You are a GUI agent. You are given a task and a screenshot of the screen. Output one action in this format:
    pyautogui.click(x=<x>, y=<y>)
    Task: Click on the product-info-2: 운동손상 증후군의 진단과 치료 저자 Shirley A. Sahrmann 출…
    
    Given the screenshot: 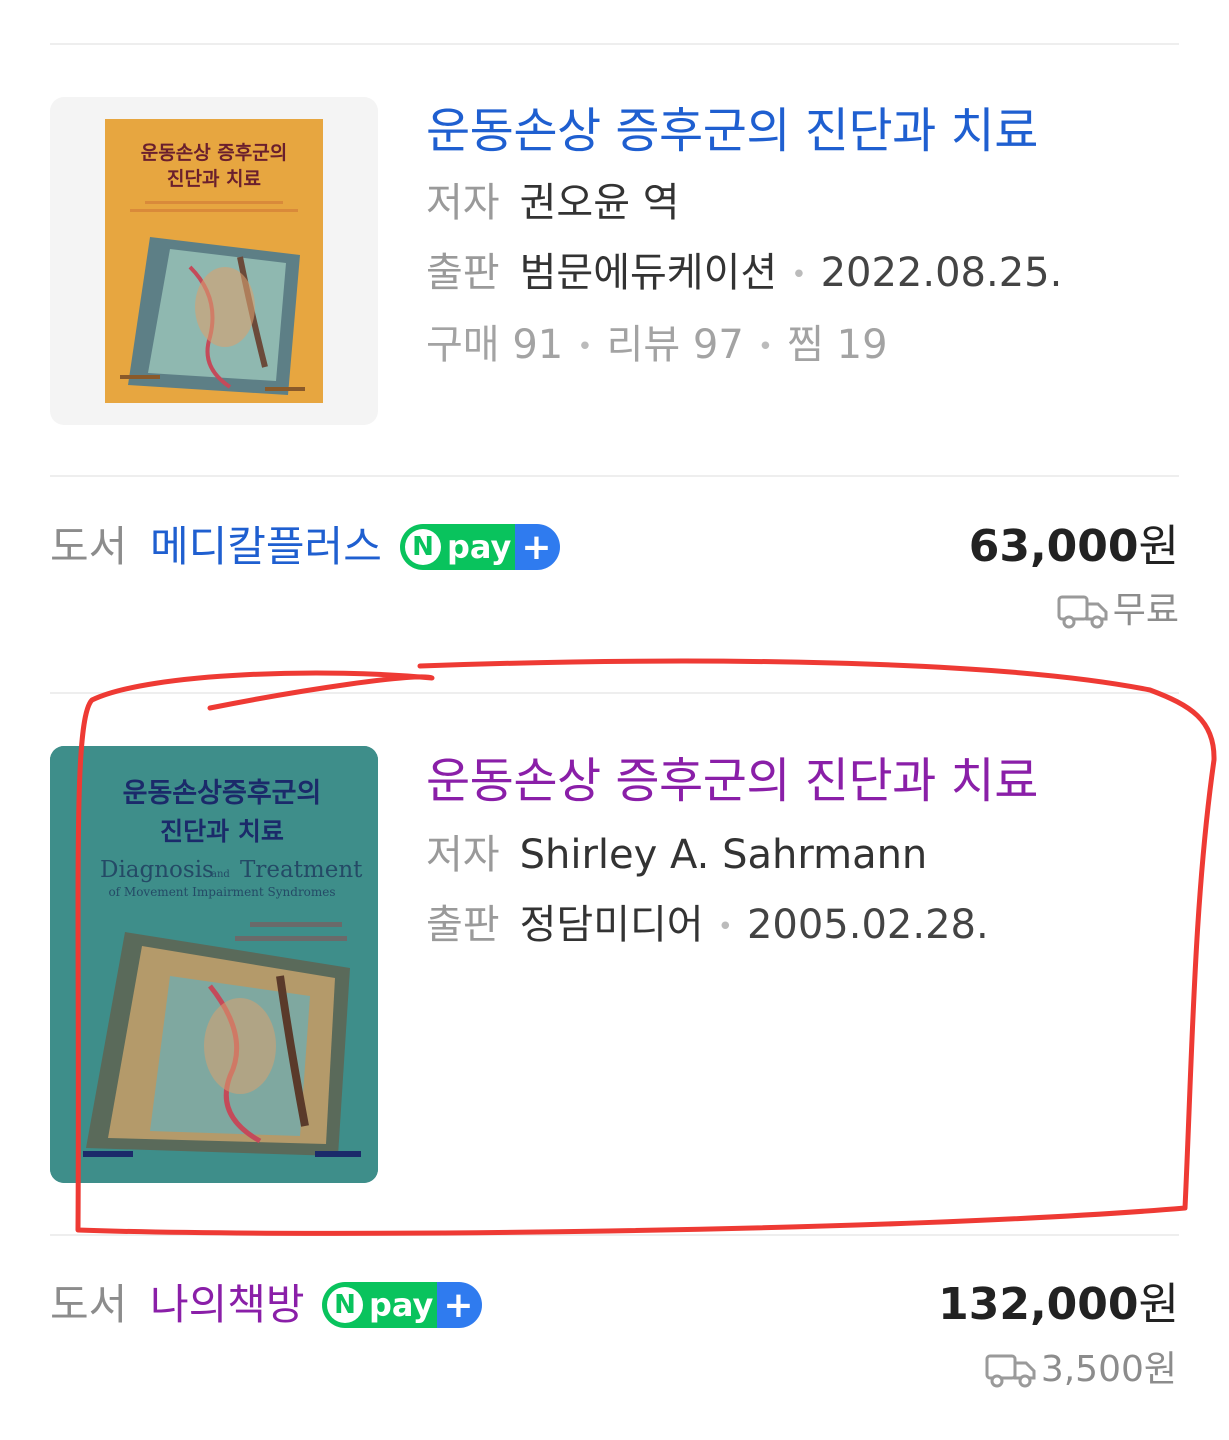 What is the action you would take?
    pyautogui.click(x=801, y=850)
    